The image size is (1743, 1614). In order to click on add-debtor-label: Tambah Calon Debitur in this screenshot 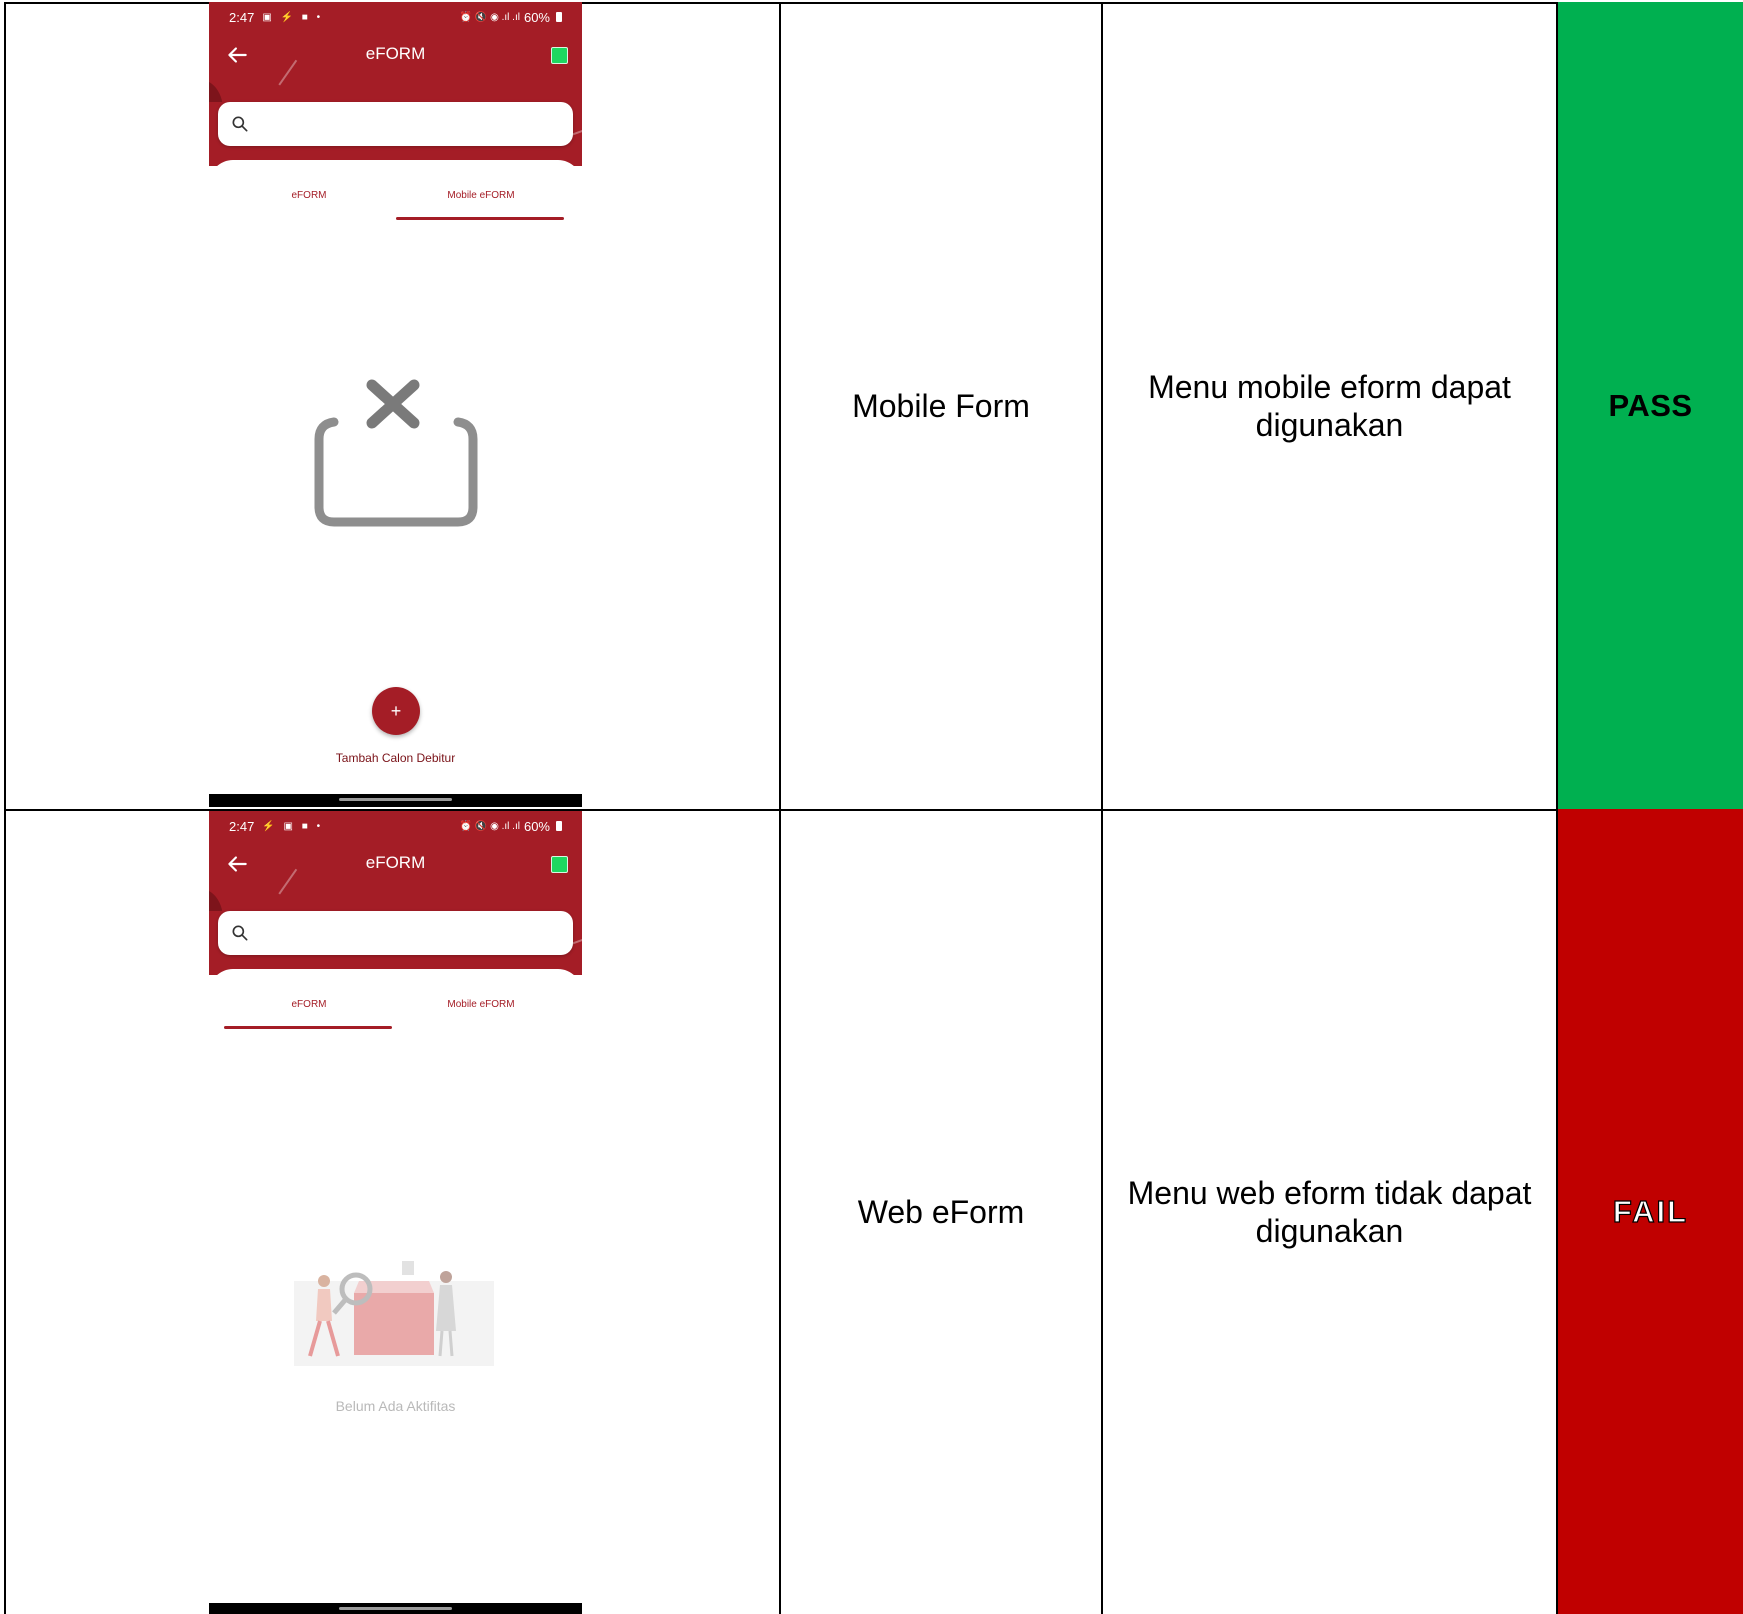, I will do `click(395, 758)`.